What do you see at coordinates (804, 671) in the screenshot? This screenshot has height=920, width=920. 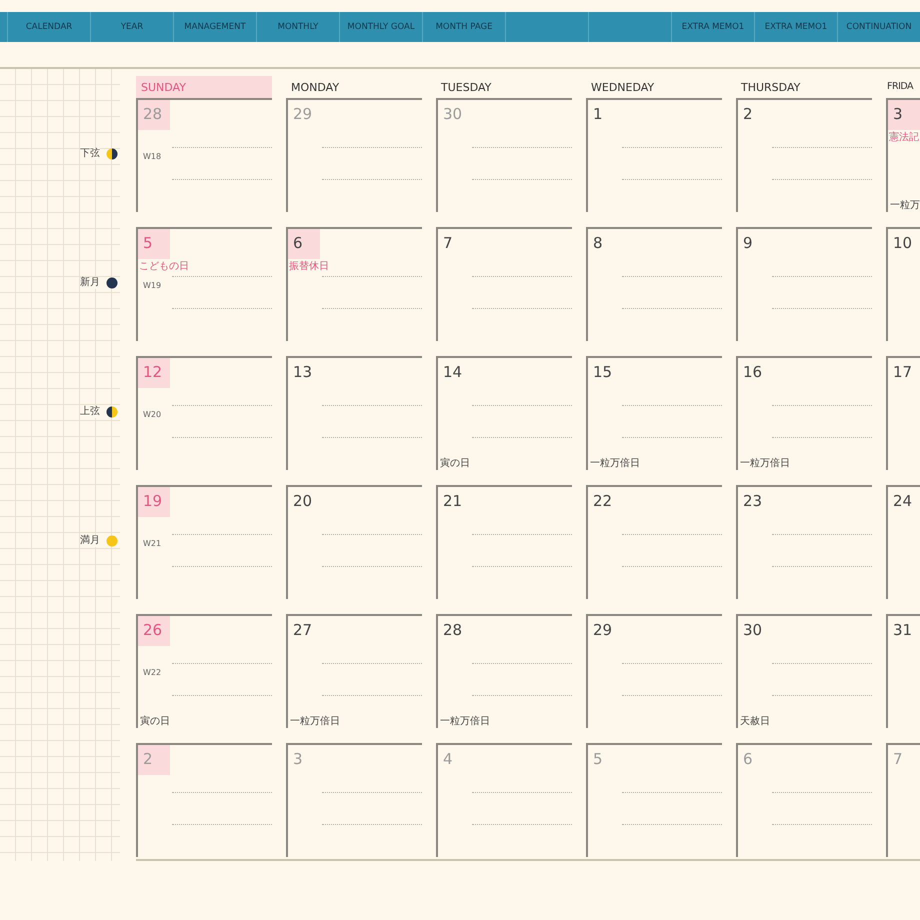 I see `day-cell: 30 天赦日` at bounding box center [804, 671].